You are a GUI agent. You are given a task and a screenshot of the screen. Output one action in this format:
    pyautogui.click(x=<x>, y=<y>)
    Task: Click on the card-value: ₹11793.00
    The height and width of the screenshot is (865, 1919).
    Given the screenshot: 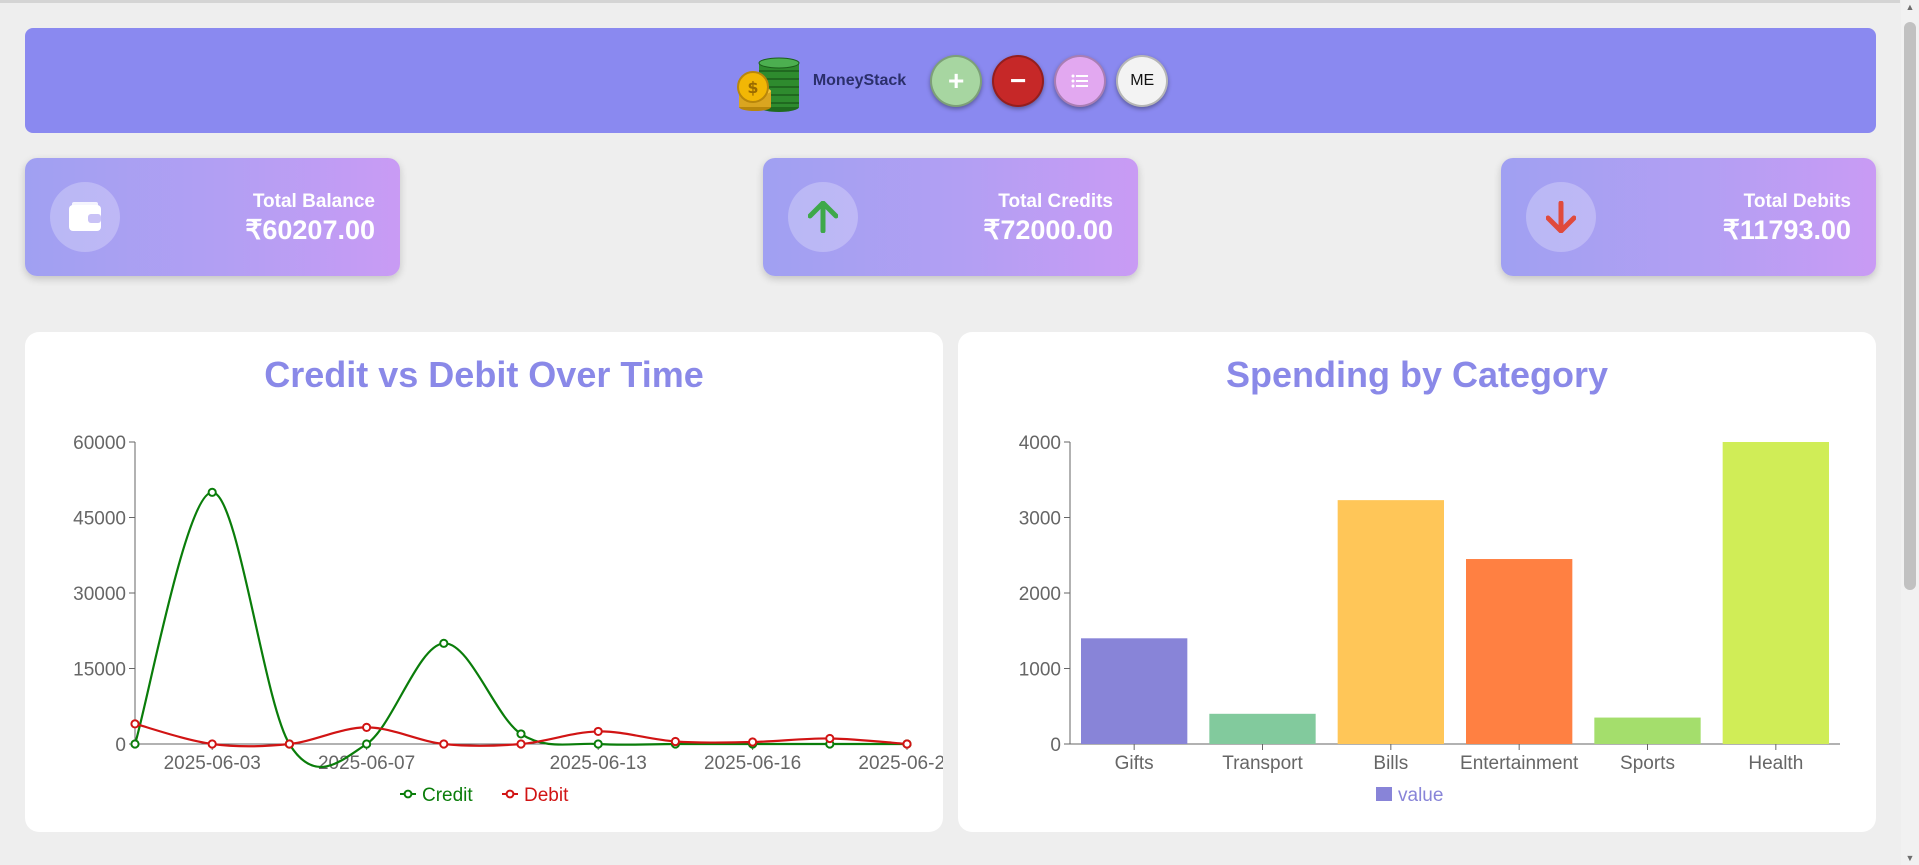 What is the action you would take?
    pyautogui.click(x=1786, y=230)
    